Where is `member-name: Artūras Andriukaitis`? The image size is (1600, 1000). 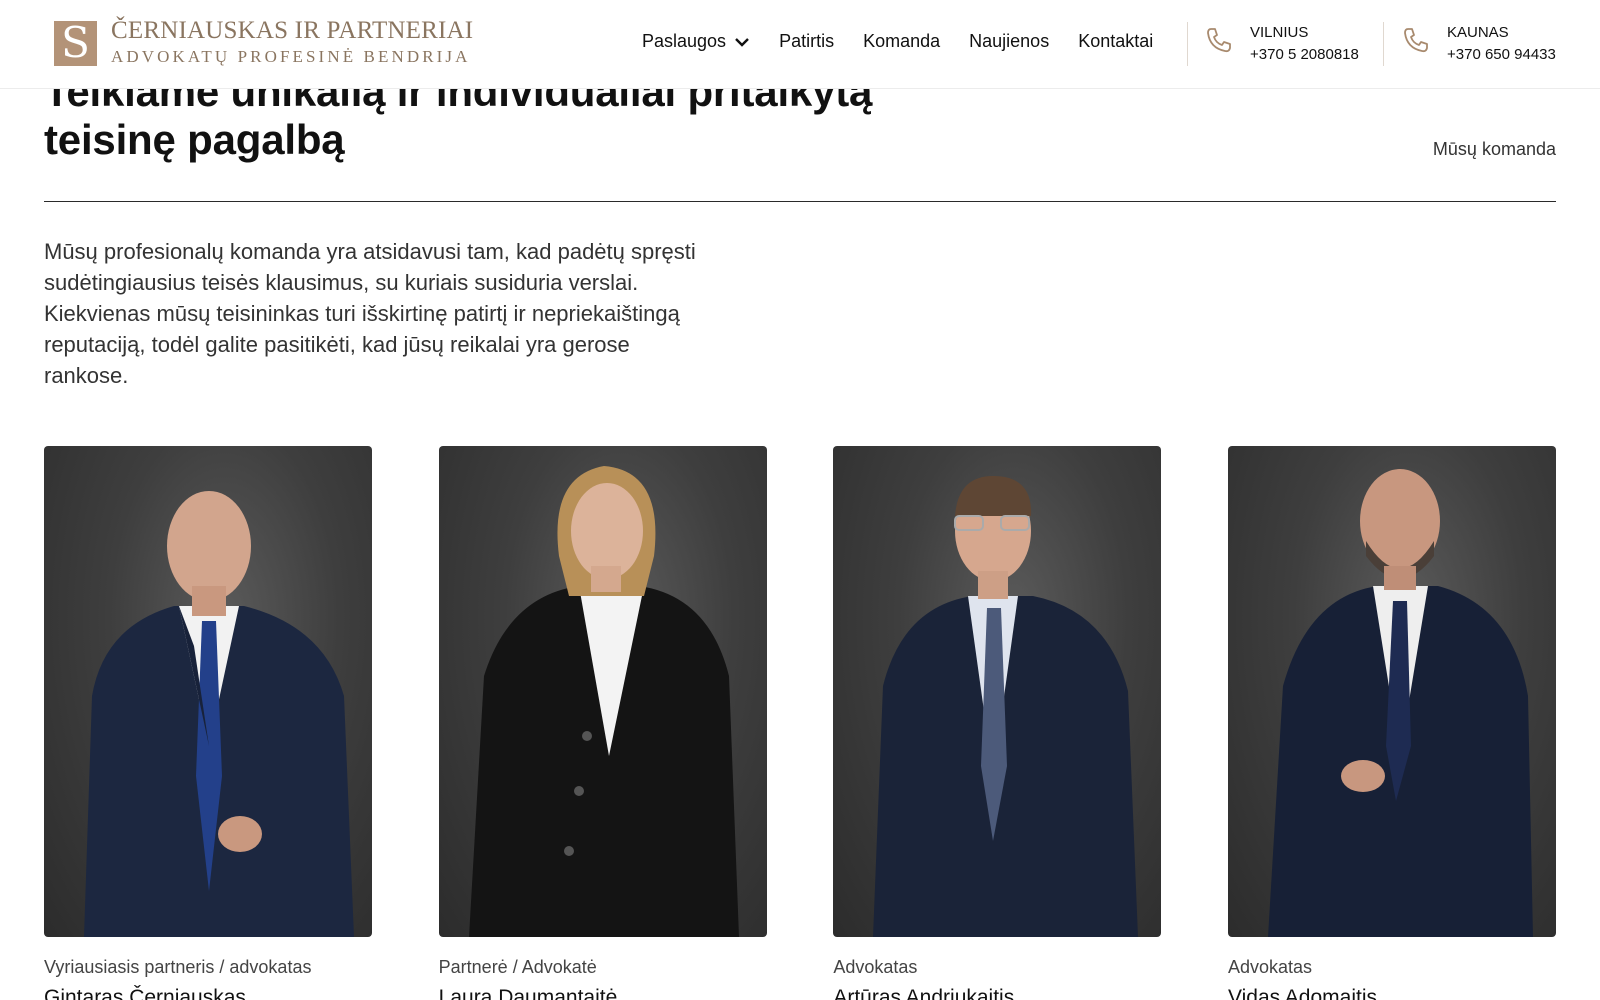
member-name: Artūras Andriukaitis is located at coordinates (997, 993).